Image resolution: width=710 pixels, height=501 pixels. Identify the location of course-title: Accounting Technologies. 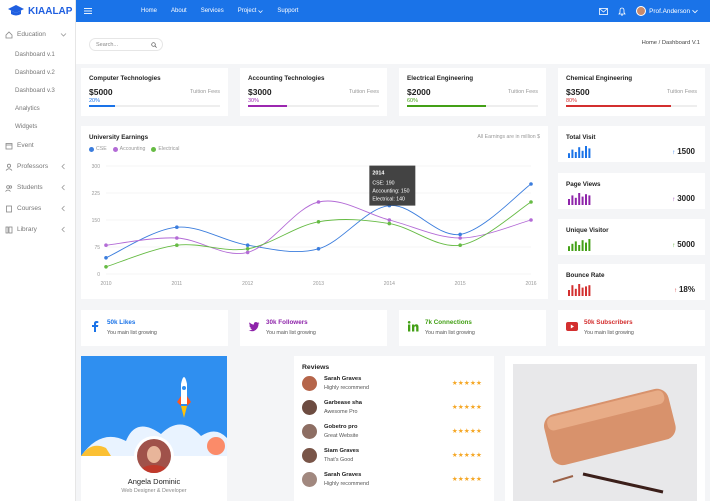
(286, 78).